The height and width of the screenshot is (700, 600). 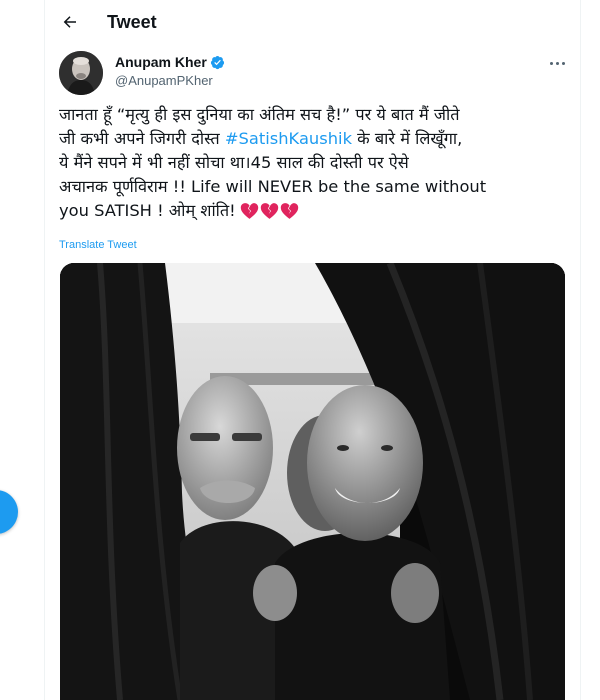 I want to click on translate-tweet-link: Translate Tweet, so click(x=98, y=245).